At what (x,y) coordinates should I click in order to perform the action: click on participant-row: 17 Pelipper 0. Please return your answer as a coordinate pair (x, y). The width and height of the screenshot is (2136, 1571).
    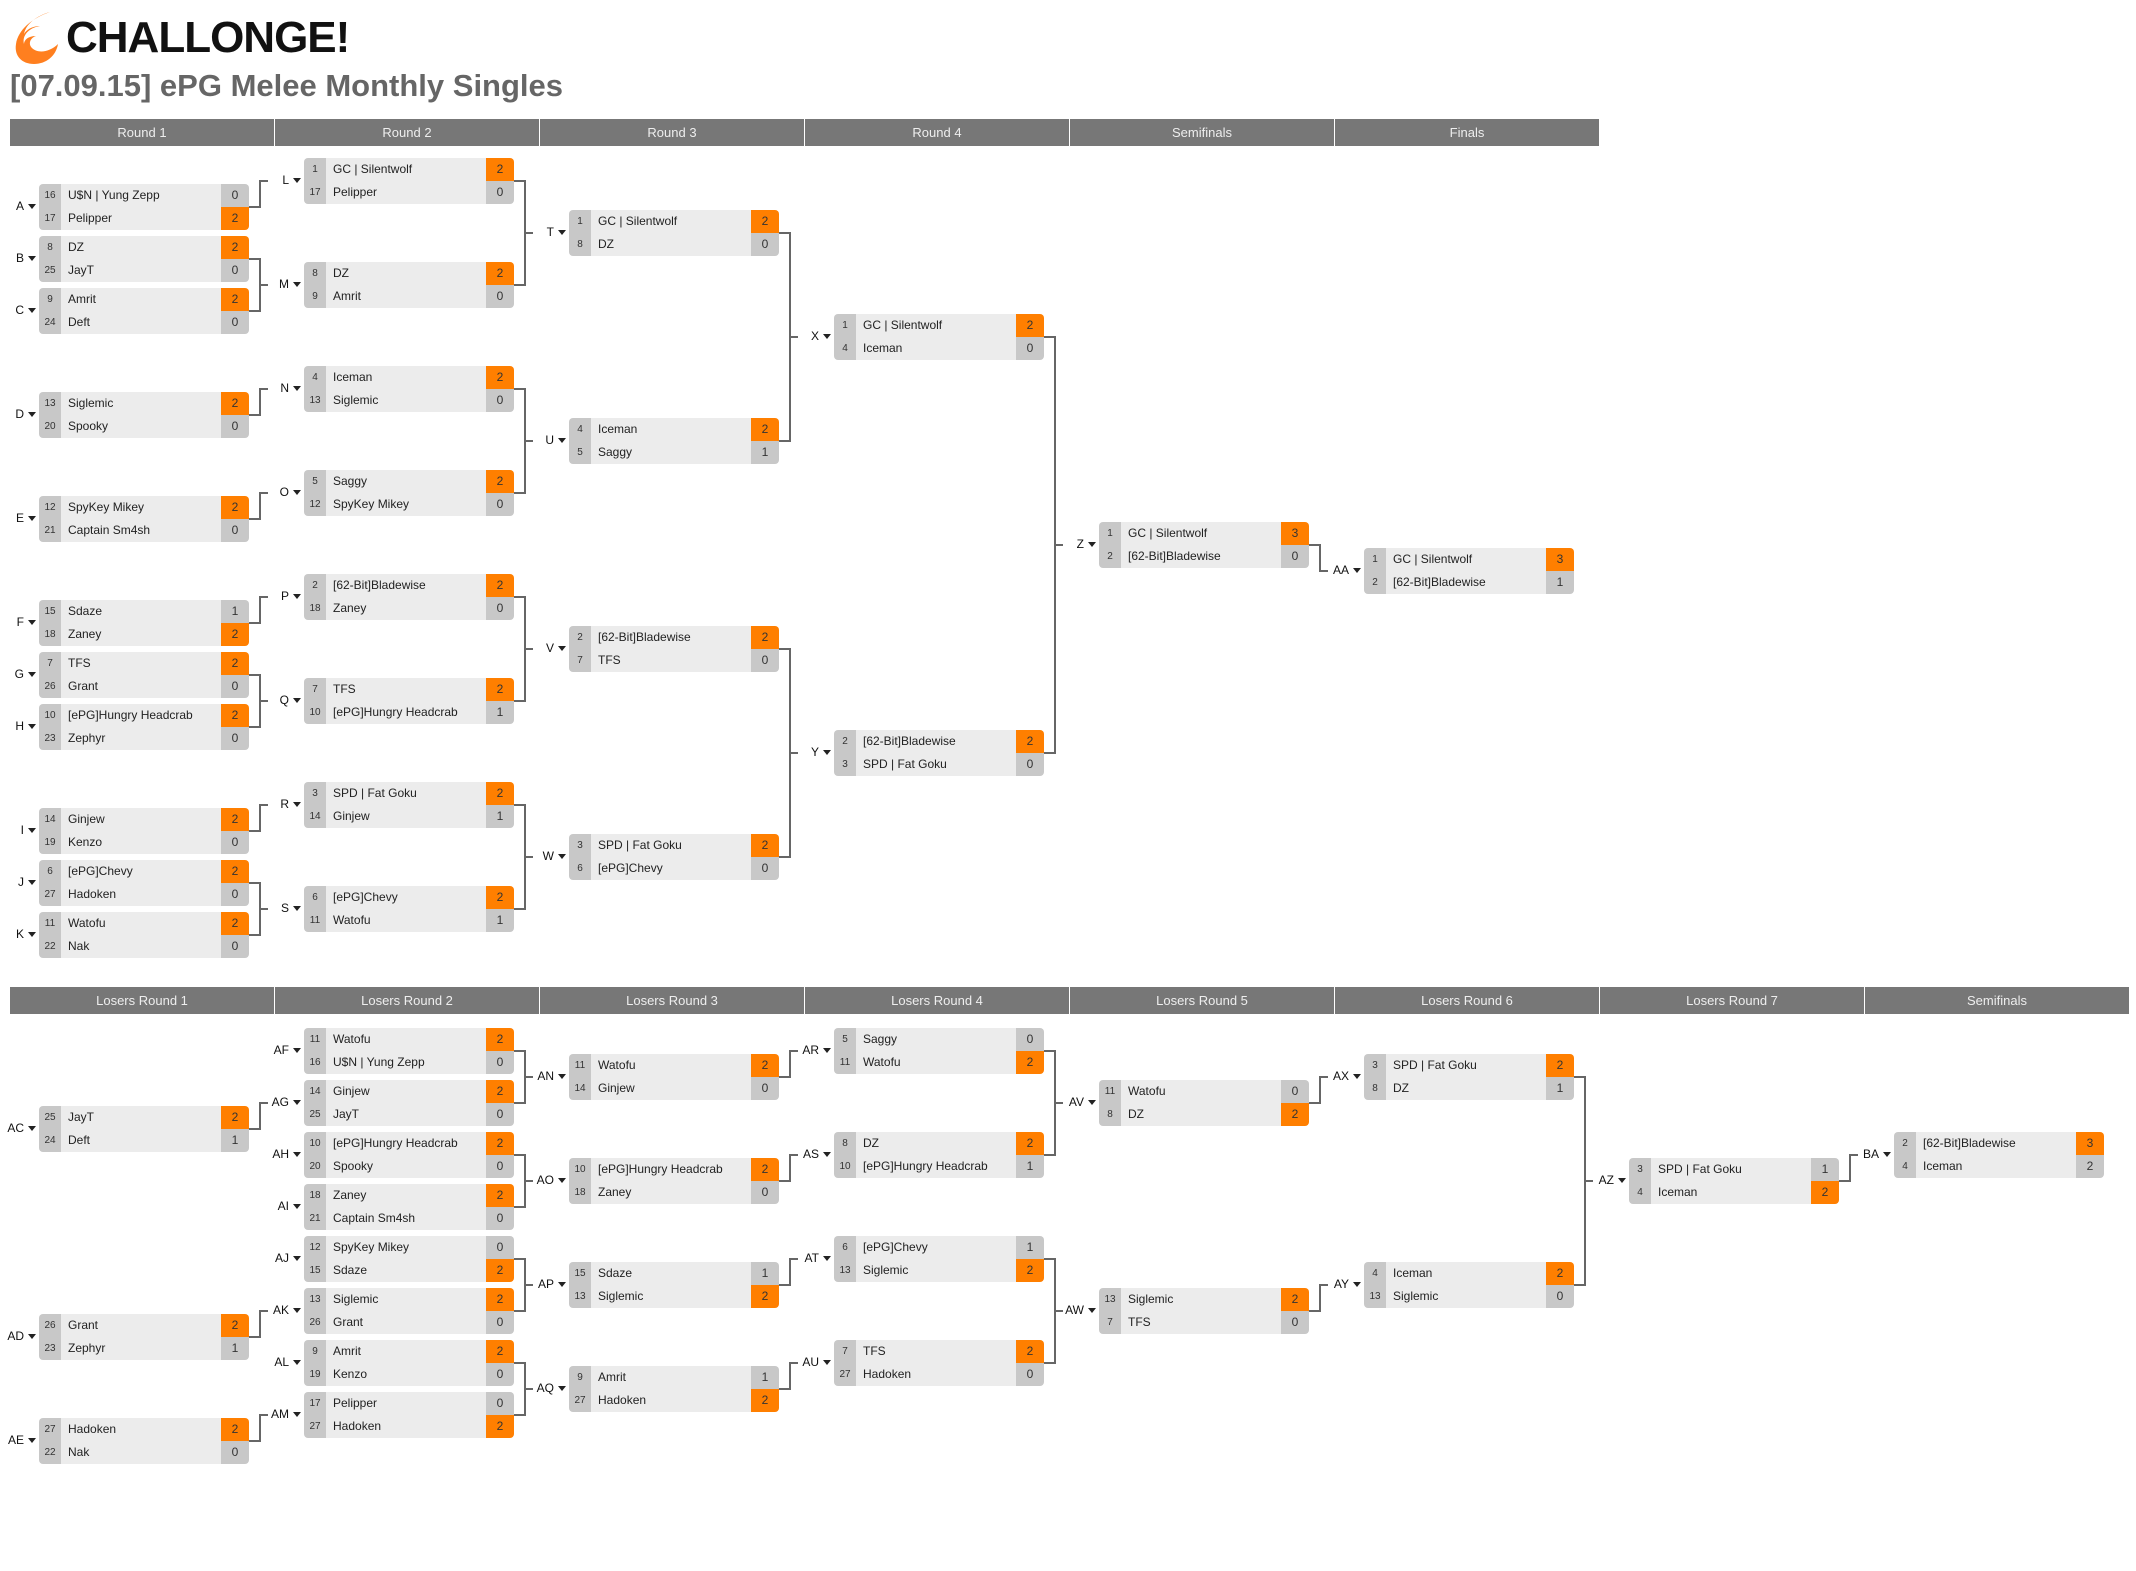
    Looking at the image, I should click on (409, 192).